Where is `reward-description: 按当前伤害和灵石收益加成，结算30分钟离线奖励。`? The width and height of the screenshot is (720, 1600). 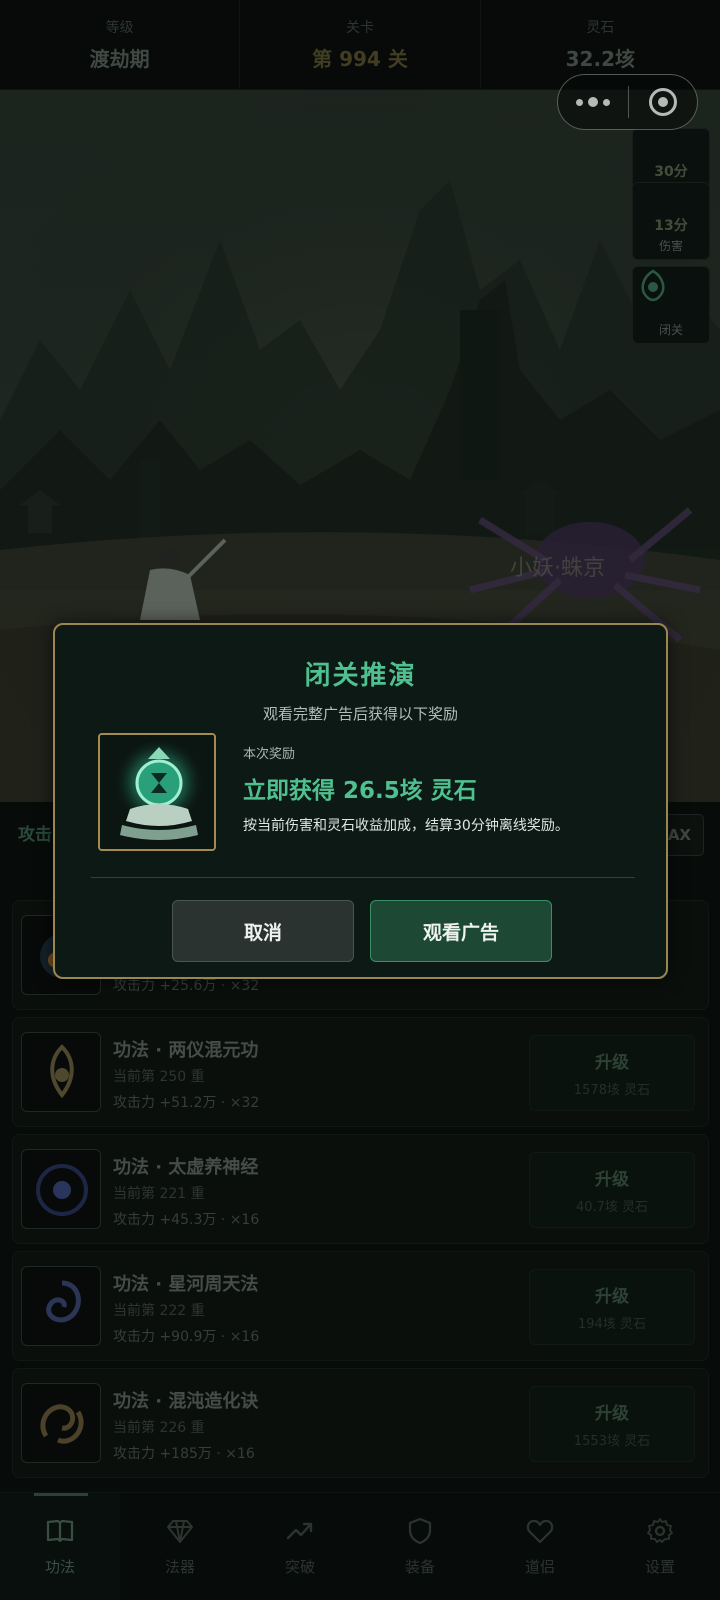
reward-description: 按当前伤害和灵石收益加成，结算30分钟离线奖励。 is located at coordinates (406, 826).